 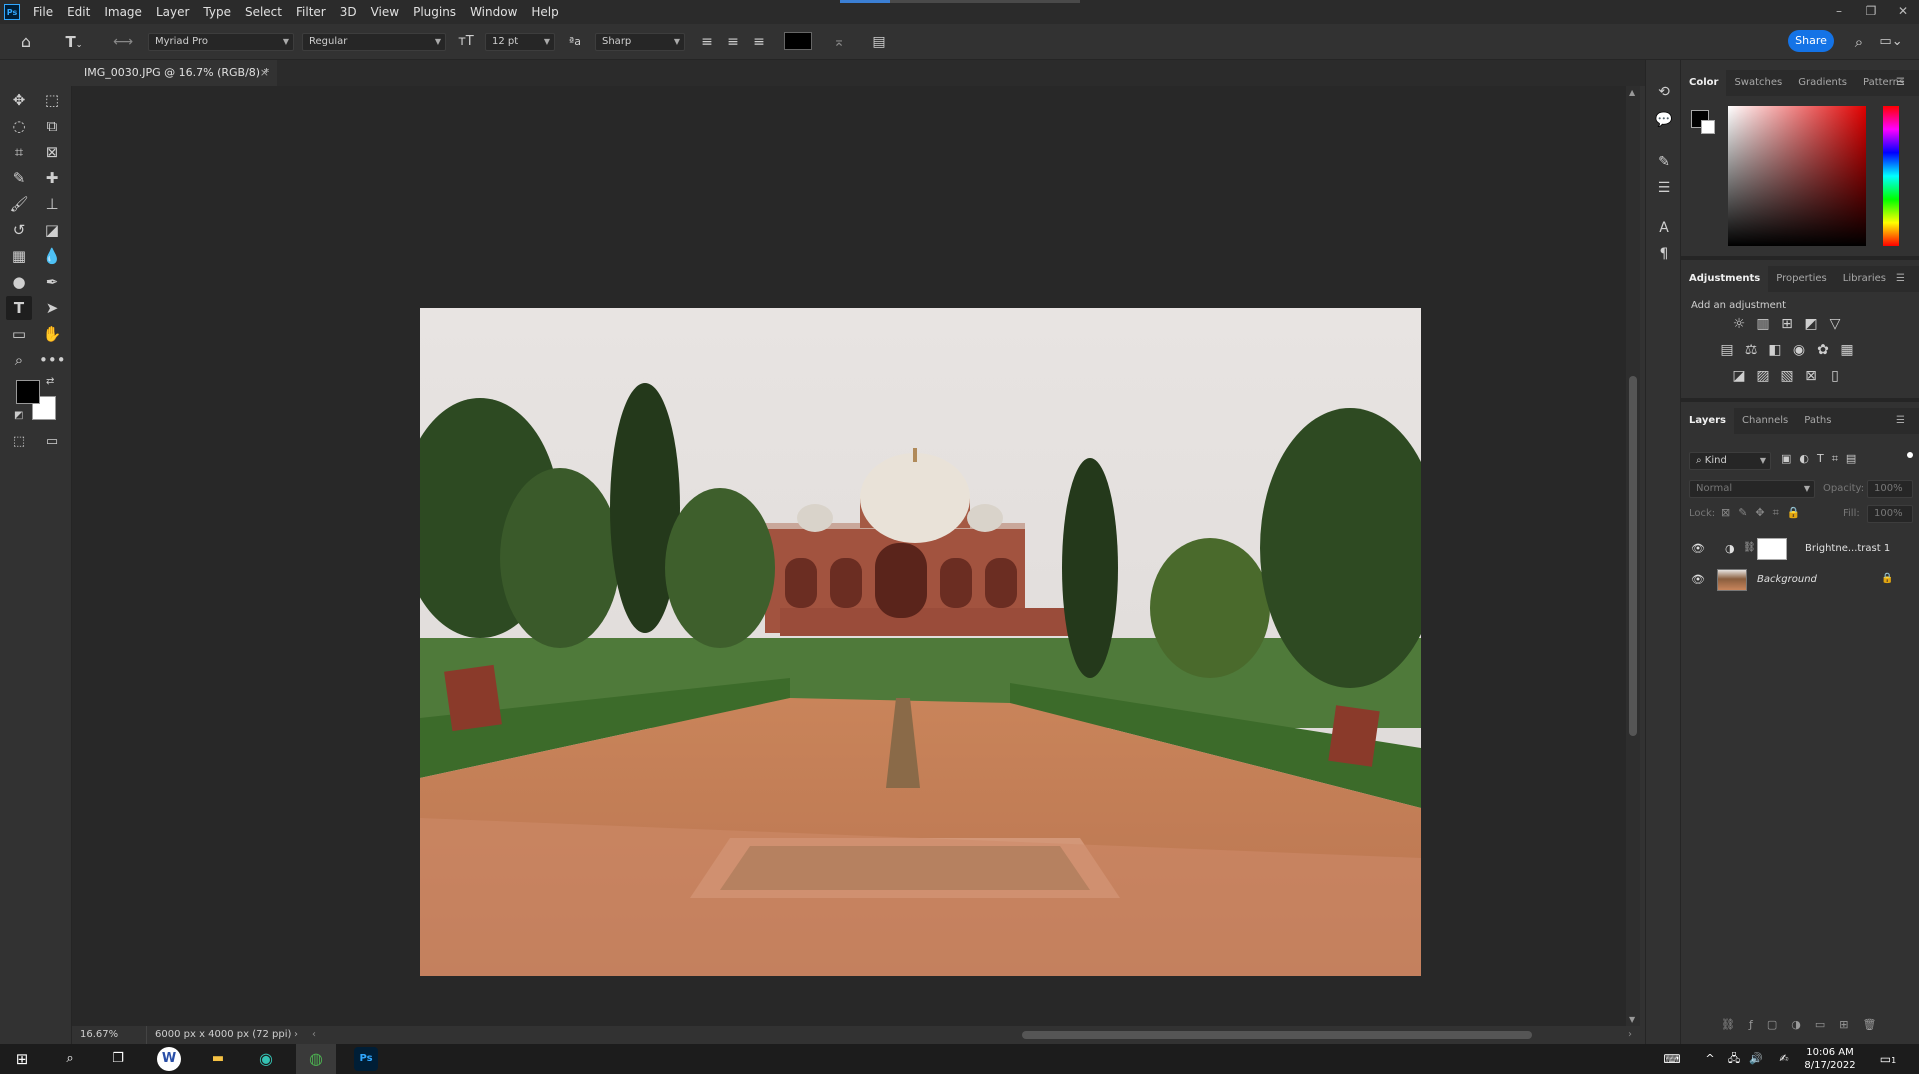 I want to click on character-panel-icon: A, so click(x=1664, y=228).